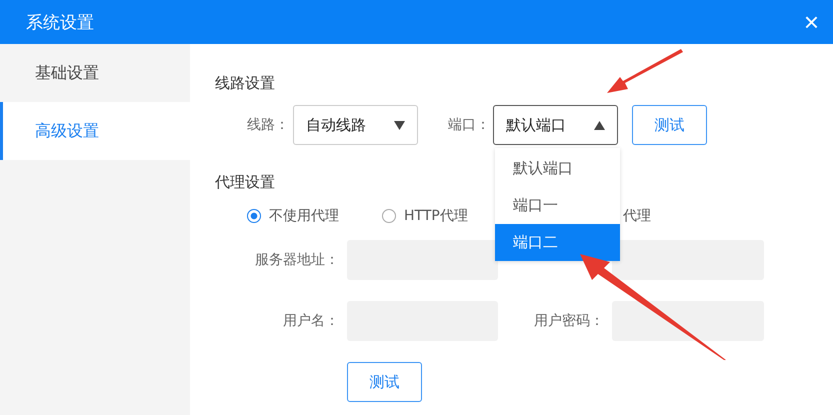  What do you see at coordinates (811, 22) in the screenshot?
I see `close-button: ×` at bounding box center [811, 22].